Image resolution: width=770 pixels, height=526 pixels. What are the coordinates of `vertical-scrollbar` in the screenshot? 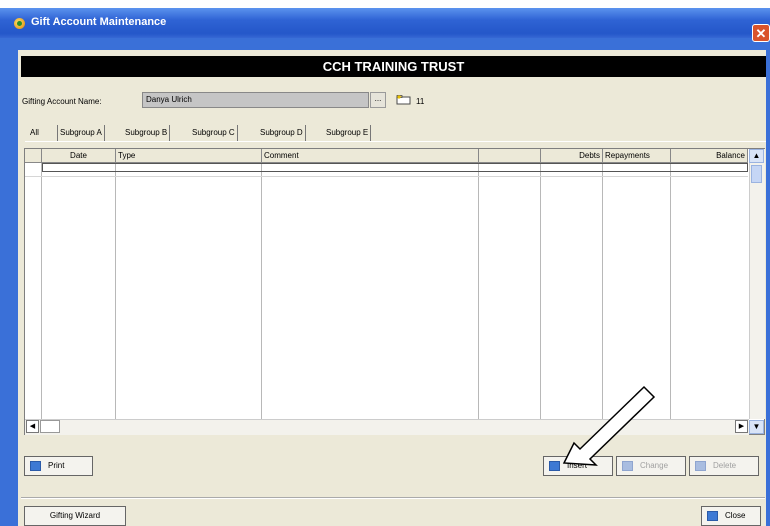 It's located at (757, 284).